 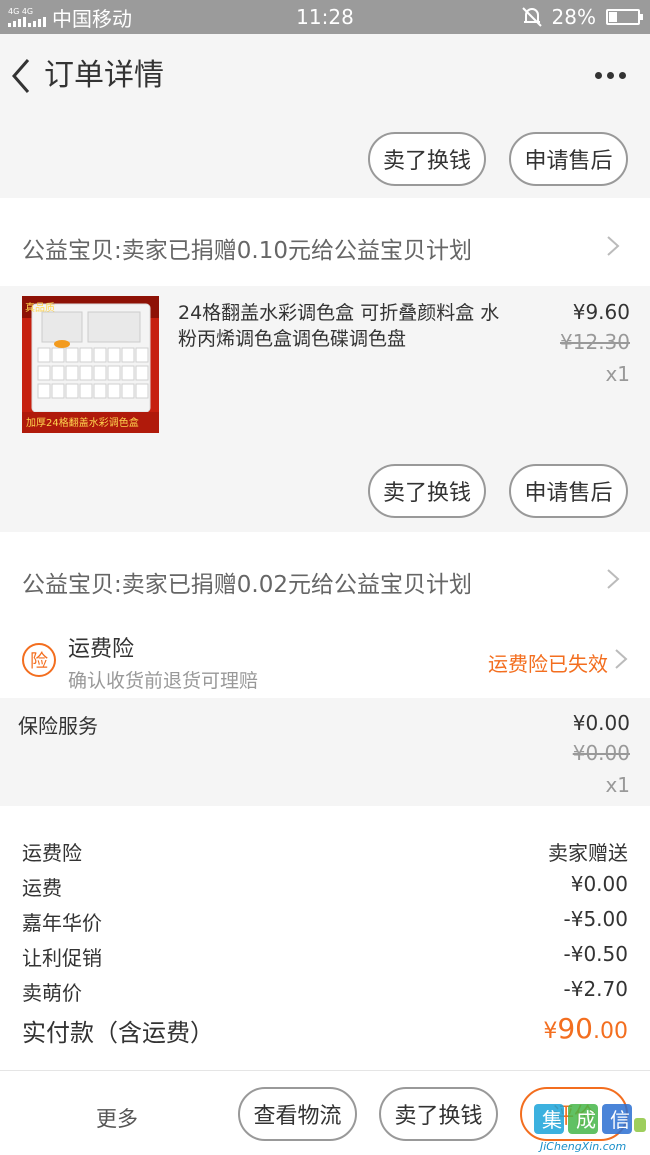 I want to click on thumb-badge: 真品质, so click(x=40, y=308).